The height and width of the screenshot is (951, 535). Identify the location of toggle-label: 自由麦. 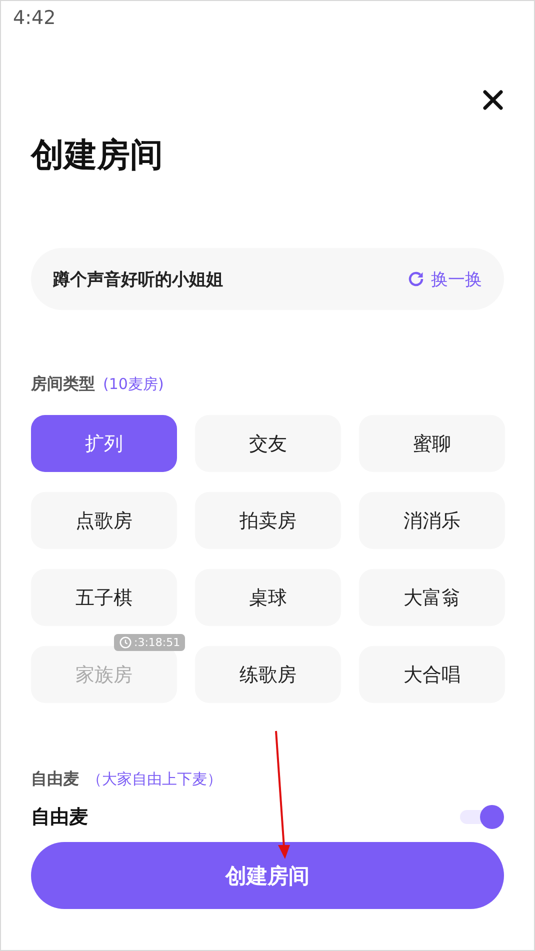
(59, 817).